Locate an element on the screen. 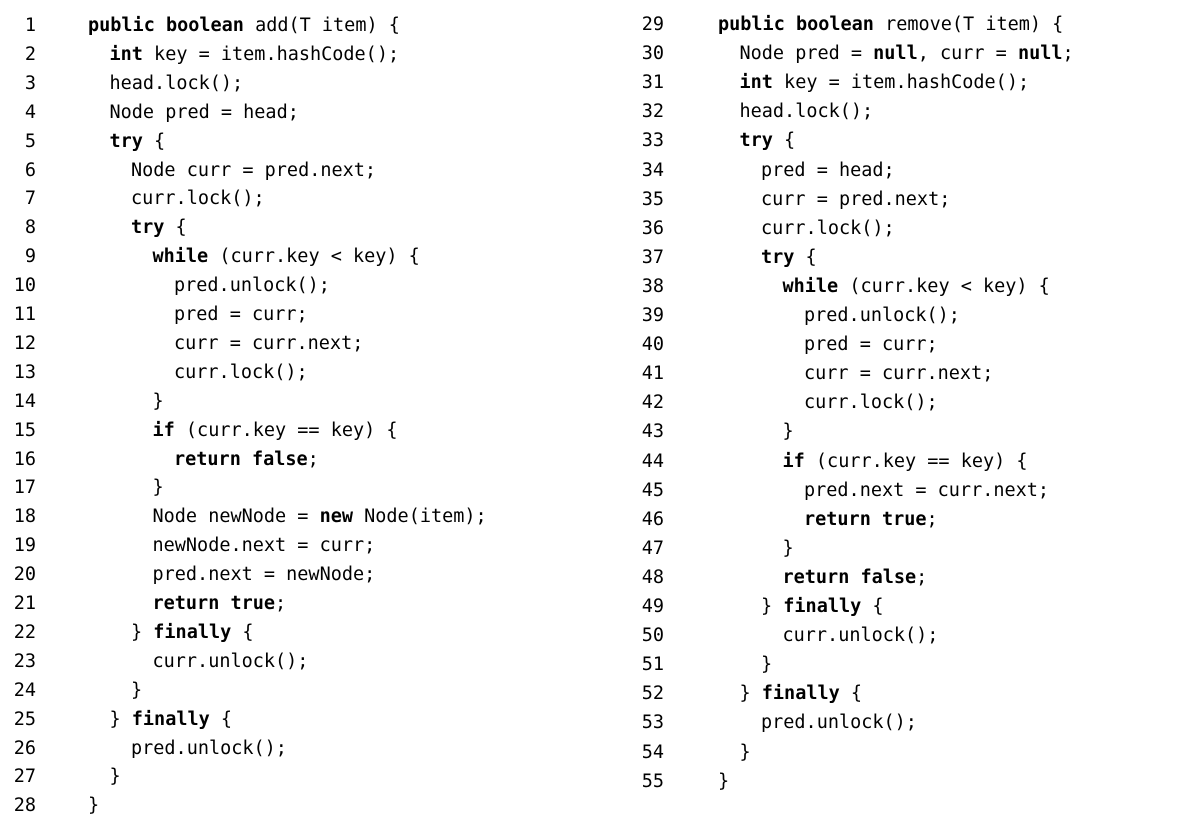  line-number: 54 is located at coordinates (652, 752).